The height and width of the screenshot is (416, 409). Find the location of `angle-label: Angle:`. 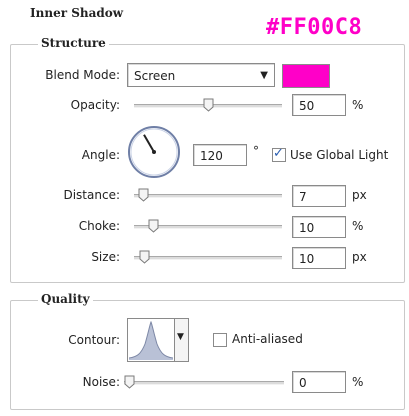

angle-label: Angle: is located at coordinates (100, 155).